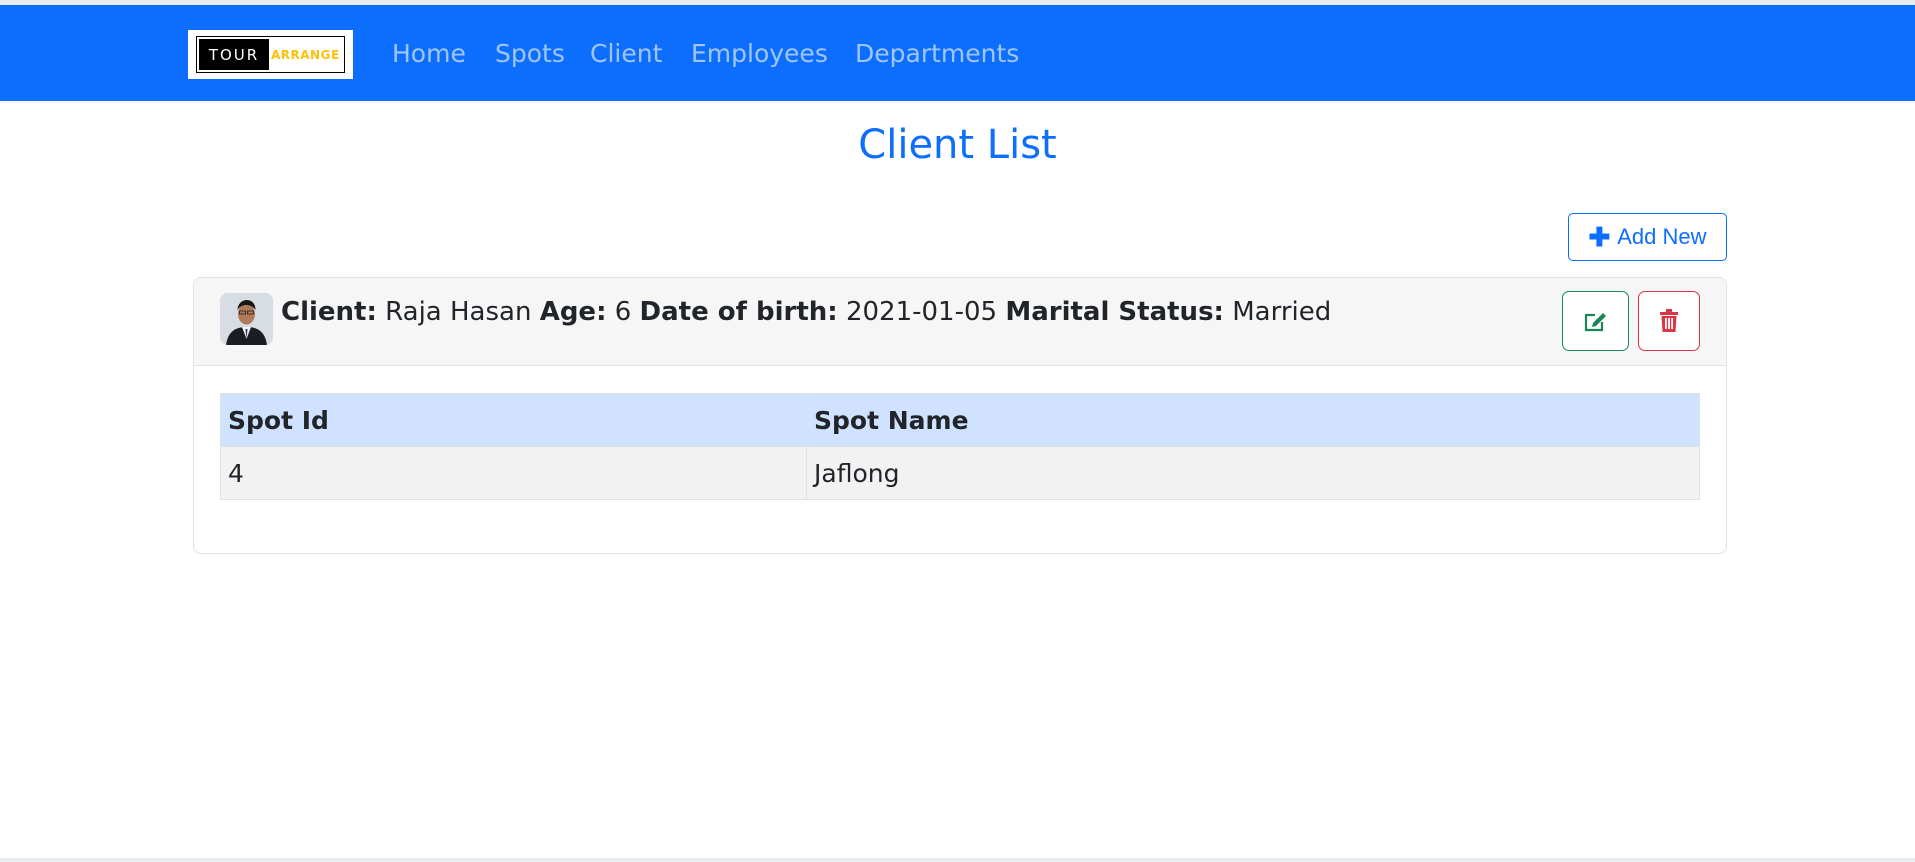  I want to click on spots-table: Spot Id Spot Name 4 Jaflong, so click(960, 446).